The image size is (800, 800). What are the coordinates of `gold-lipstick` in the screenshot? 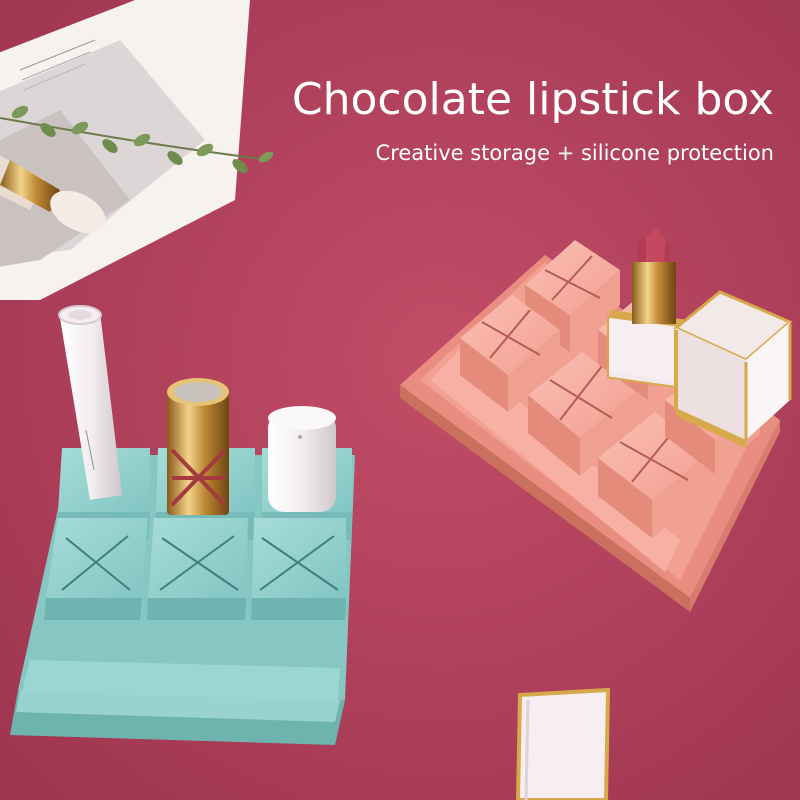 It's located at (198, 446).